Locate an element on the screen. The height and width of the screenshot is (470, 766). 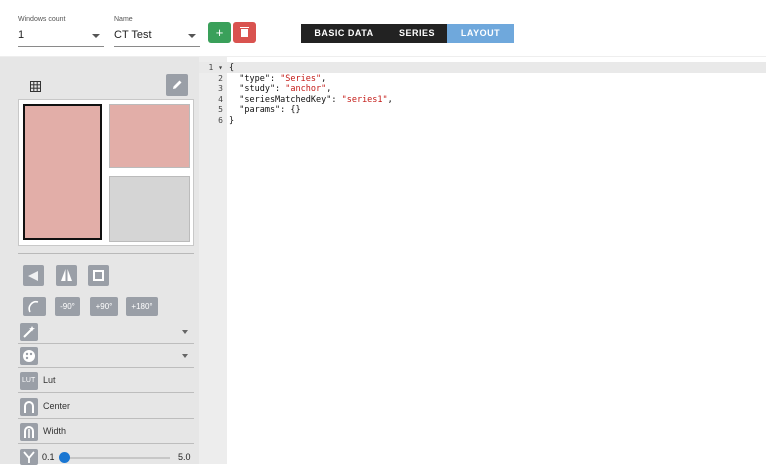
reset-icon is located at coordinates (98, 275).